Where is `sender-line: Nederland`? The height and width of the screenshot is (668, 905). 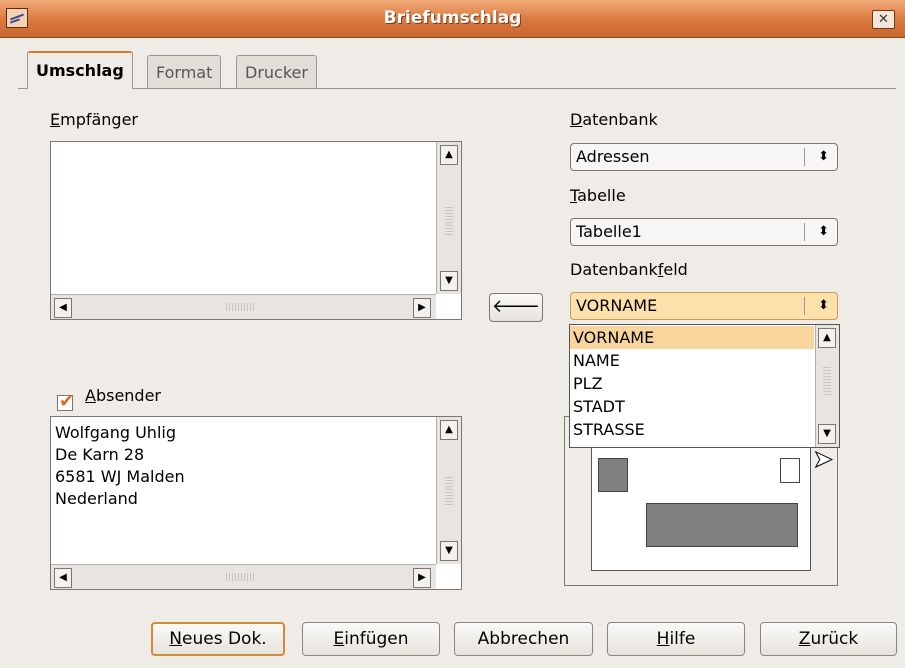
sender-line: Nederland is located at coordinates (96, 498).